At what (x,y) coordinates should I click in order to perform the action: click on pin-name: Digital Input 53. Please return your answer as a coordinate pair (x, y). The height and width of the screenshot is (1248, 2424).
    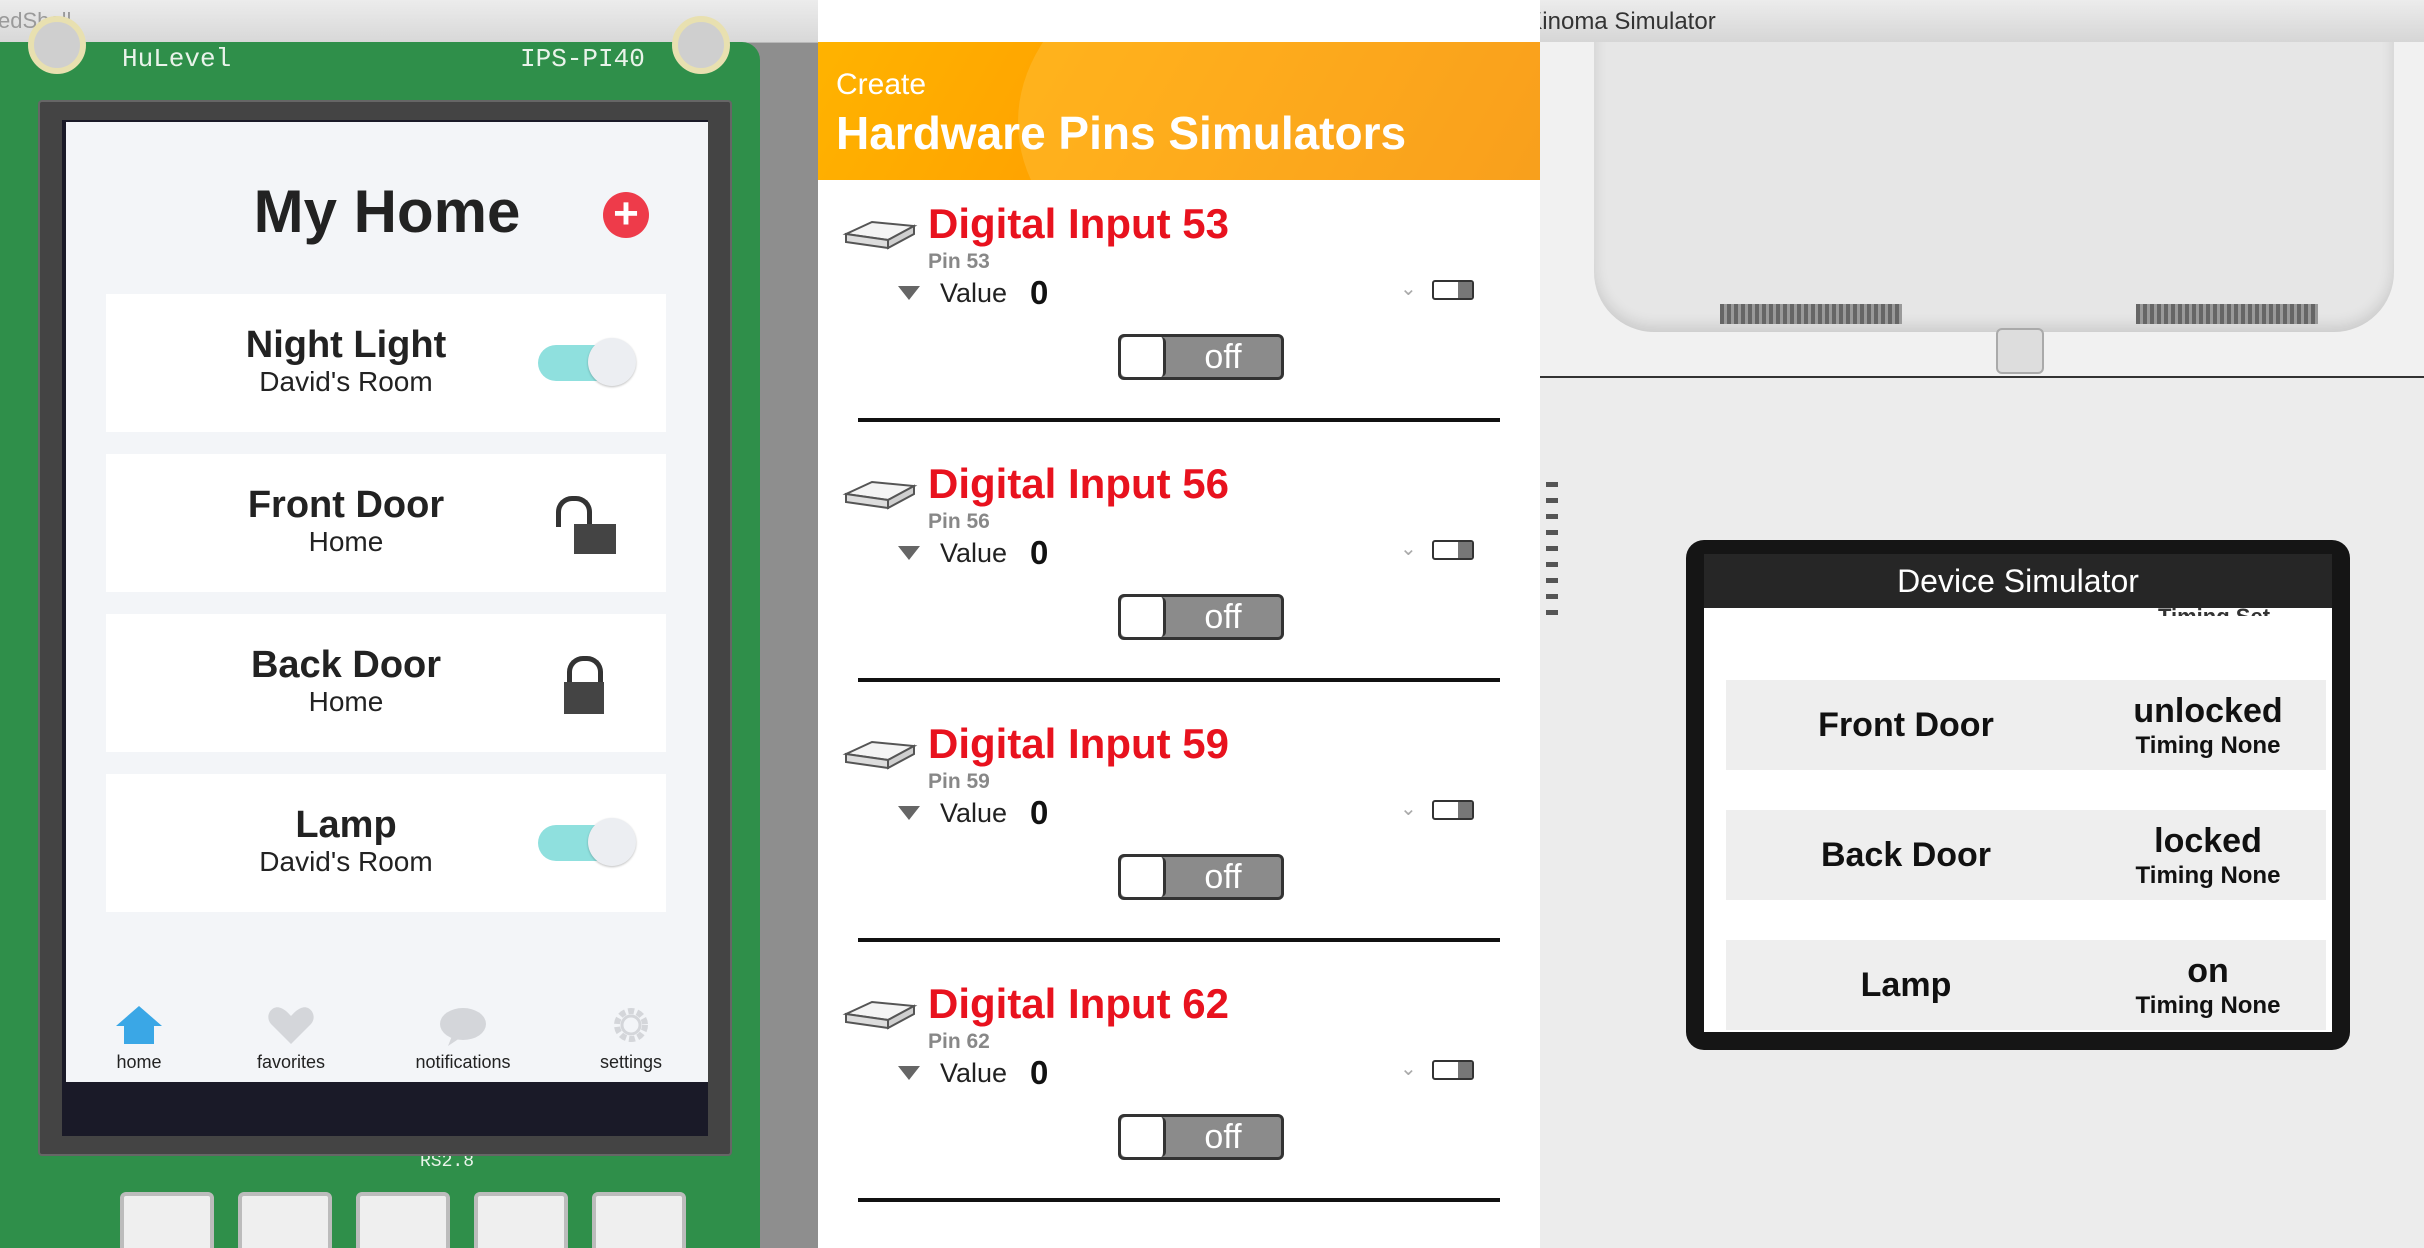
    Looking at the image, I should click on (1079, 223).